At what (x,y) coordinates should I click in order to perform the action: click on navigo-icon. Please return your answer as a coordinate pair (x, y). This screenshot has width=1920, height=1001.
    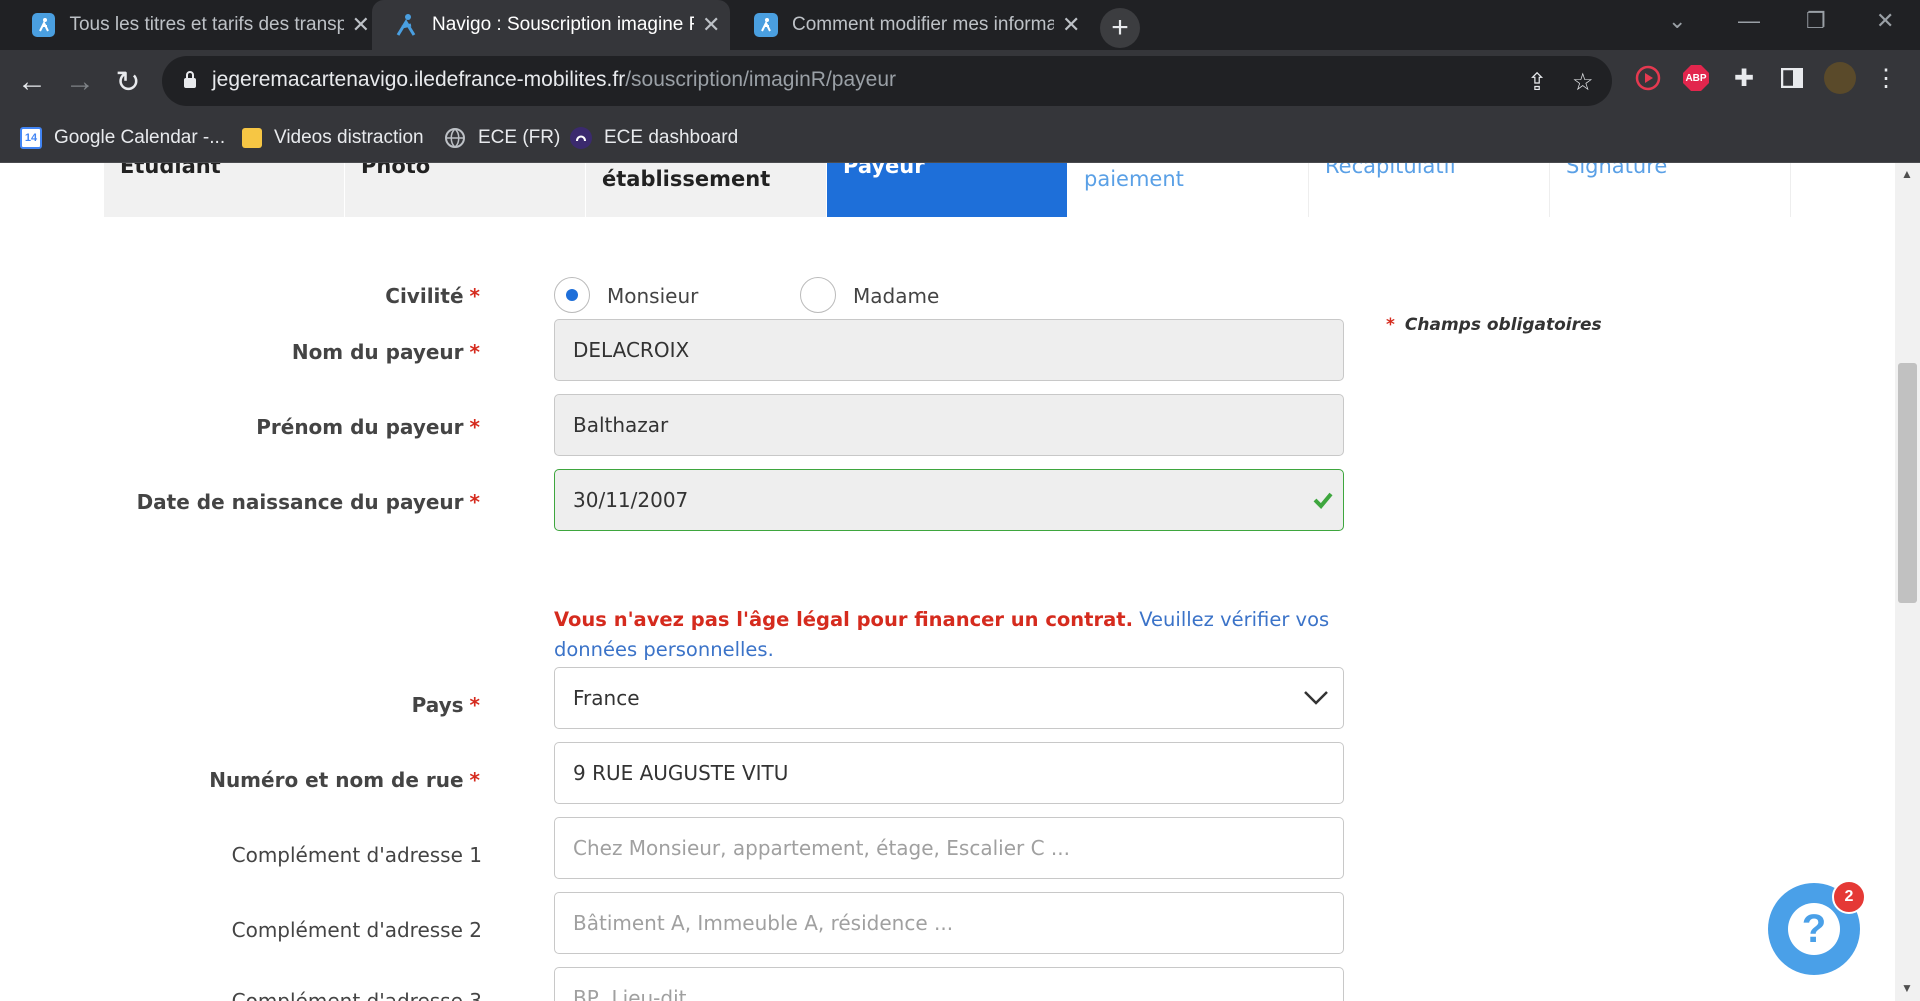
    Looking at the image, I should click on (406, 25).